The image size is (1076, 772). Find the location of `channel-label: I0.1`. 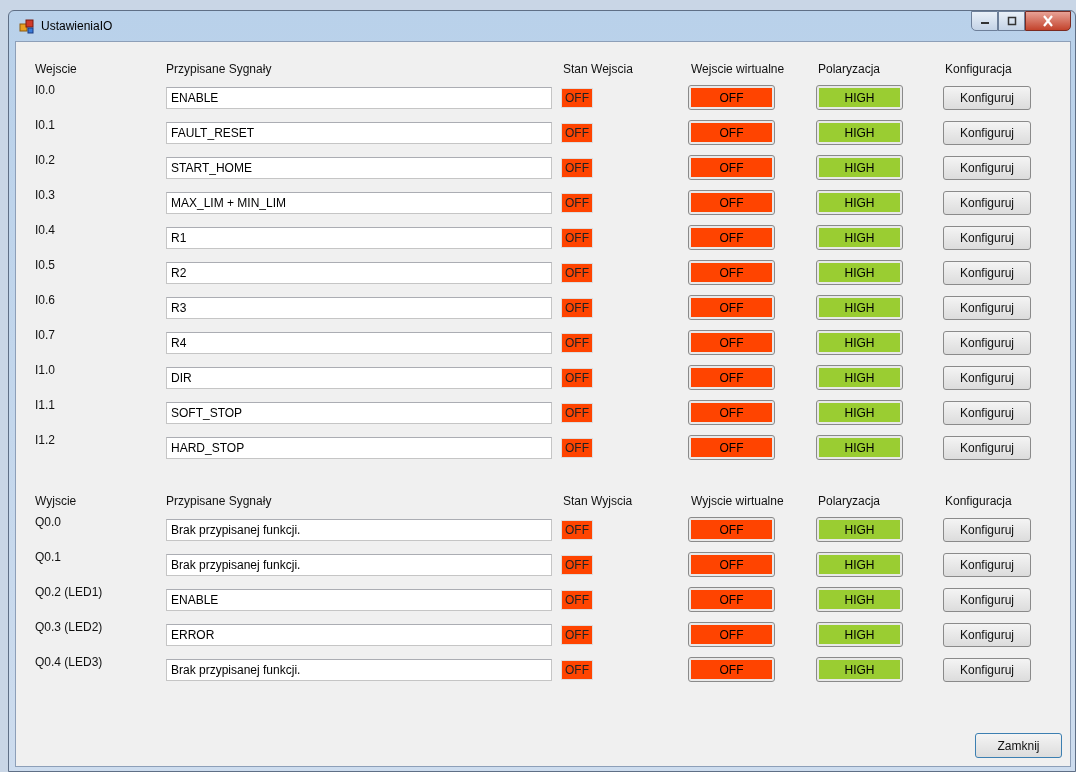

channel-label: I0.1 is located at coordinates (45, 124).